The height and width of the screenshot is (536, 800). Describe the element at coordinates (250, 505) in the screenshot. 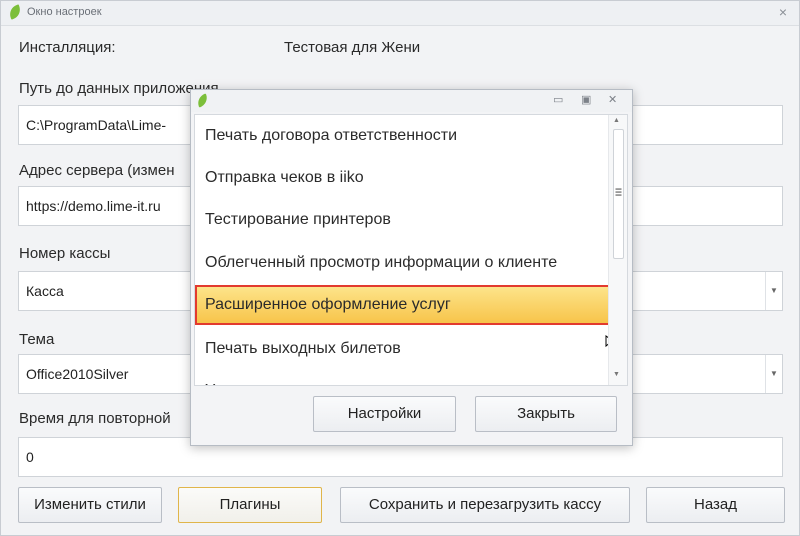

I see `plugins-button: Плагины` at that location.